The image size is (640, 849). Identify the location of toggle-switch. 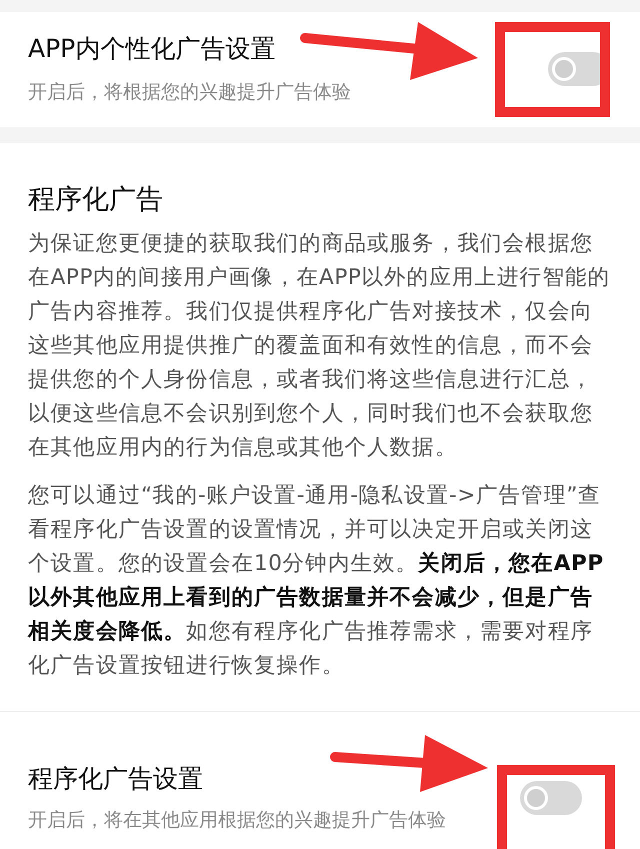
(551, 797).